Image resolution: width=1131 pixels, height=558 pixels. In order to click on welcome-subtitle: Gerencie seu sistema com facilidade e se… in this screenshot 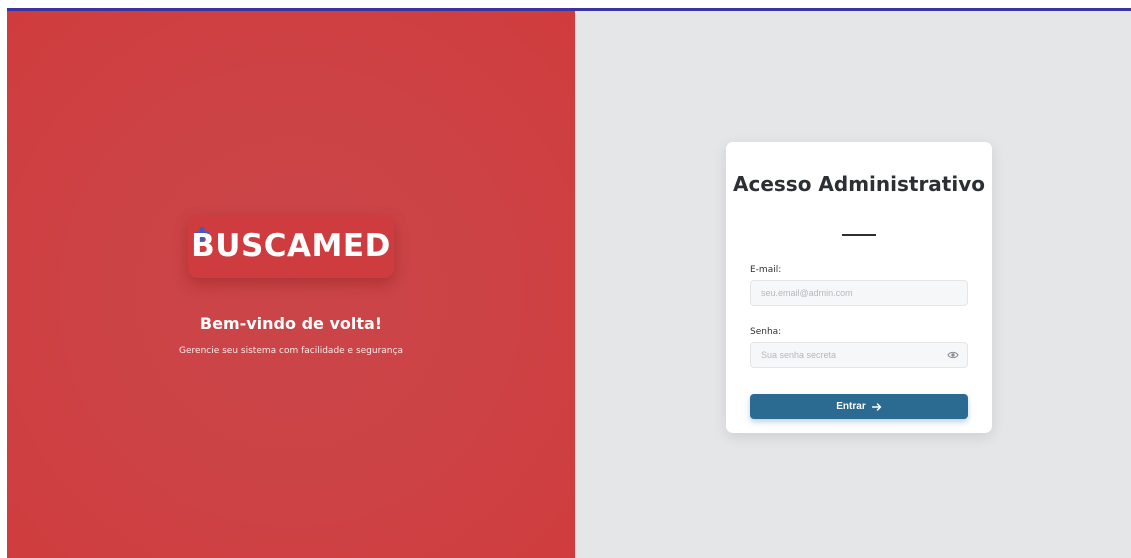, I will do `click(291, 351)`.